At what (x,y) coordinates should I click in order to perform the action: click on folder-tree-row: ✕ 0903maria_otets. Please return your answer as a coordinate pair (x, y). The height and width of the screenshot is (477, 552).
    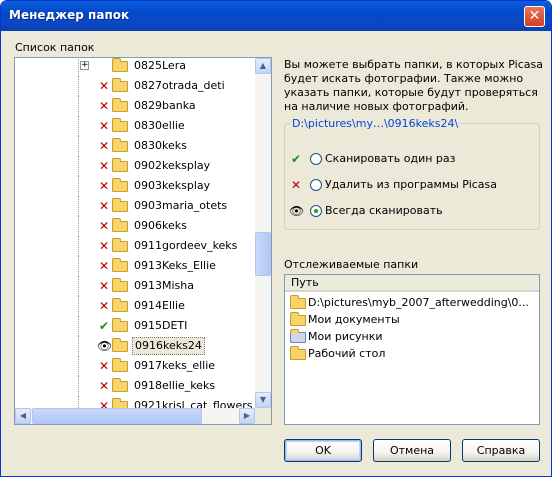
    Looking at the image, I should click on (135, 206).